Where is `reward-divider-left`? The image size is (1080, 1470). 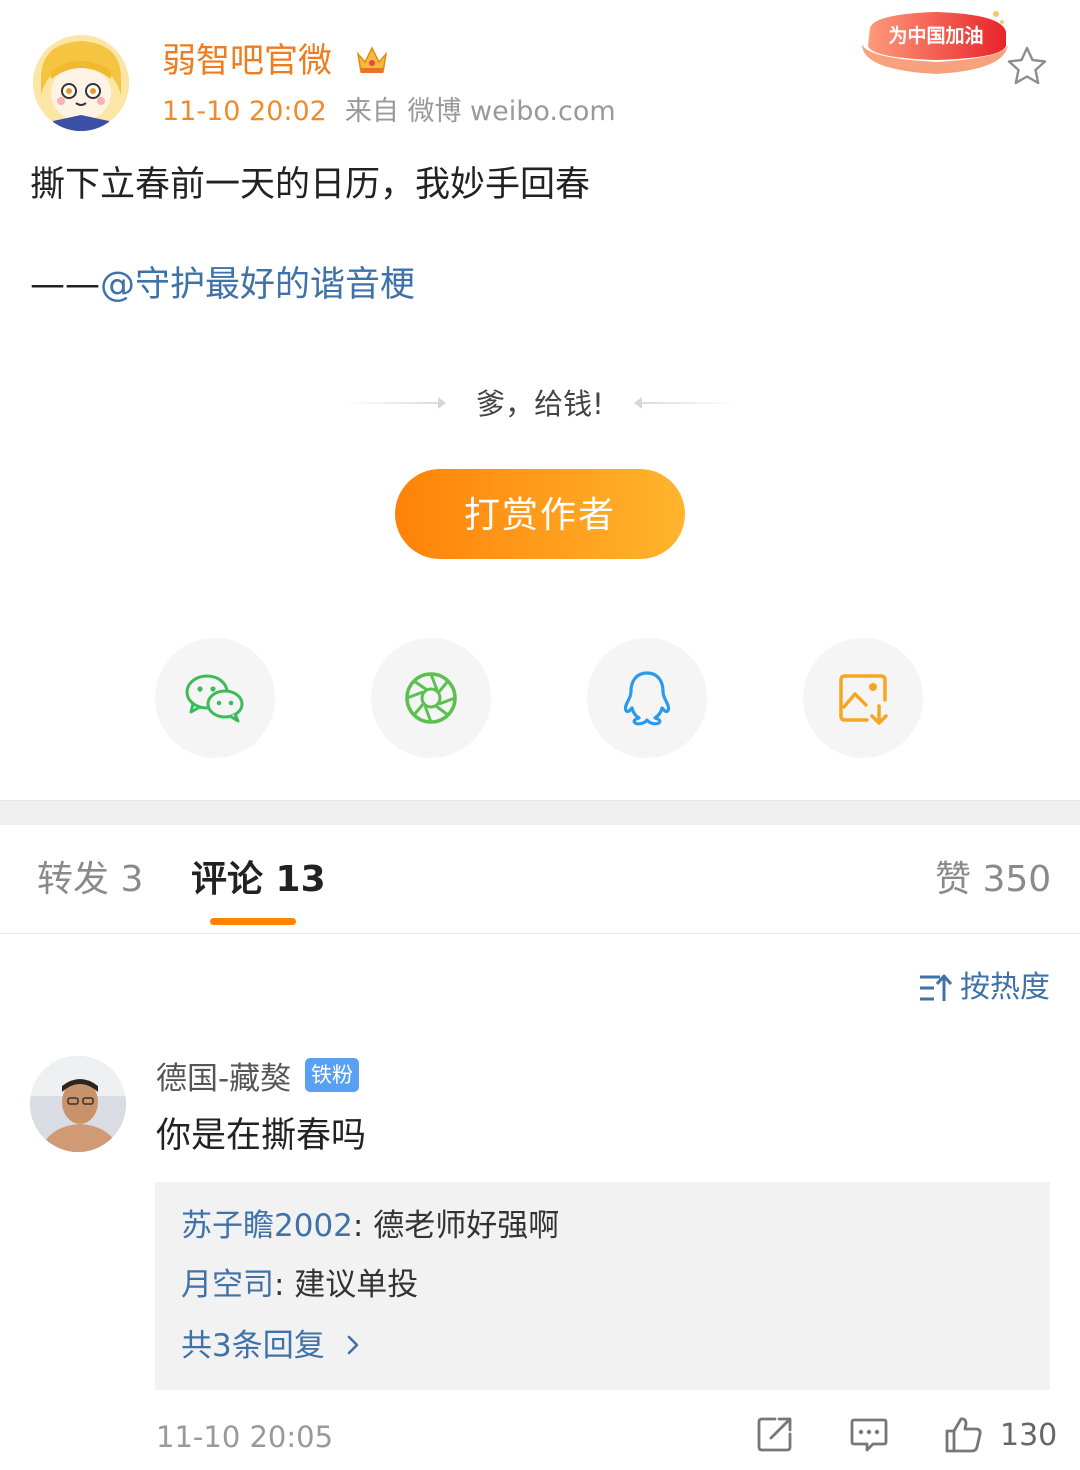
reward-divider-left is located at coordinates (395, 403).